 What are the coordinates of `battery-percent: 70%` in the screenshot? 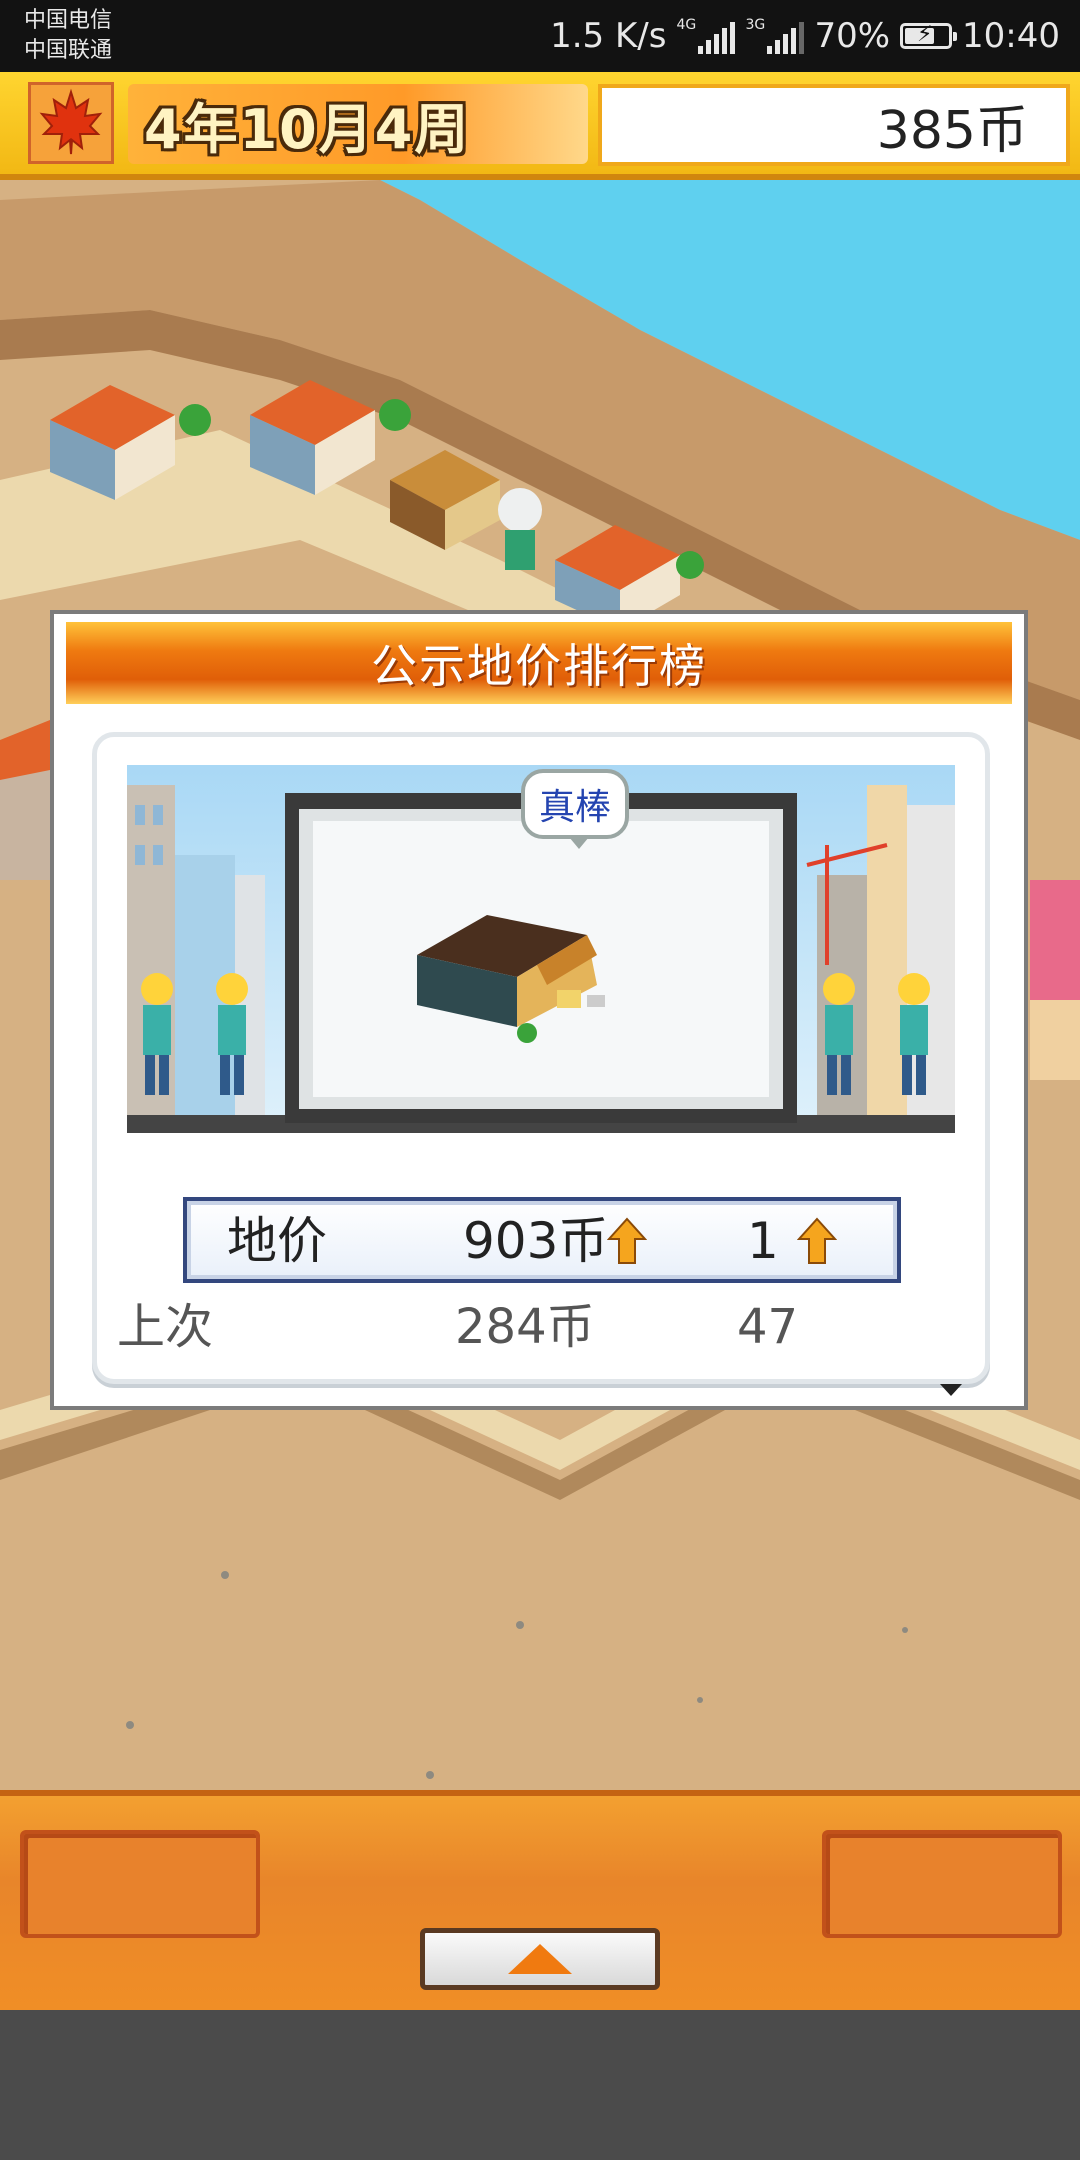 It's located at (852, 36).